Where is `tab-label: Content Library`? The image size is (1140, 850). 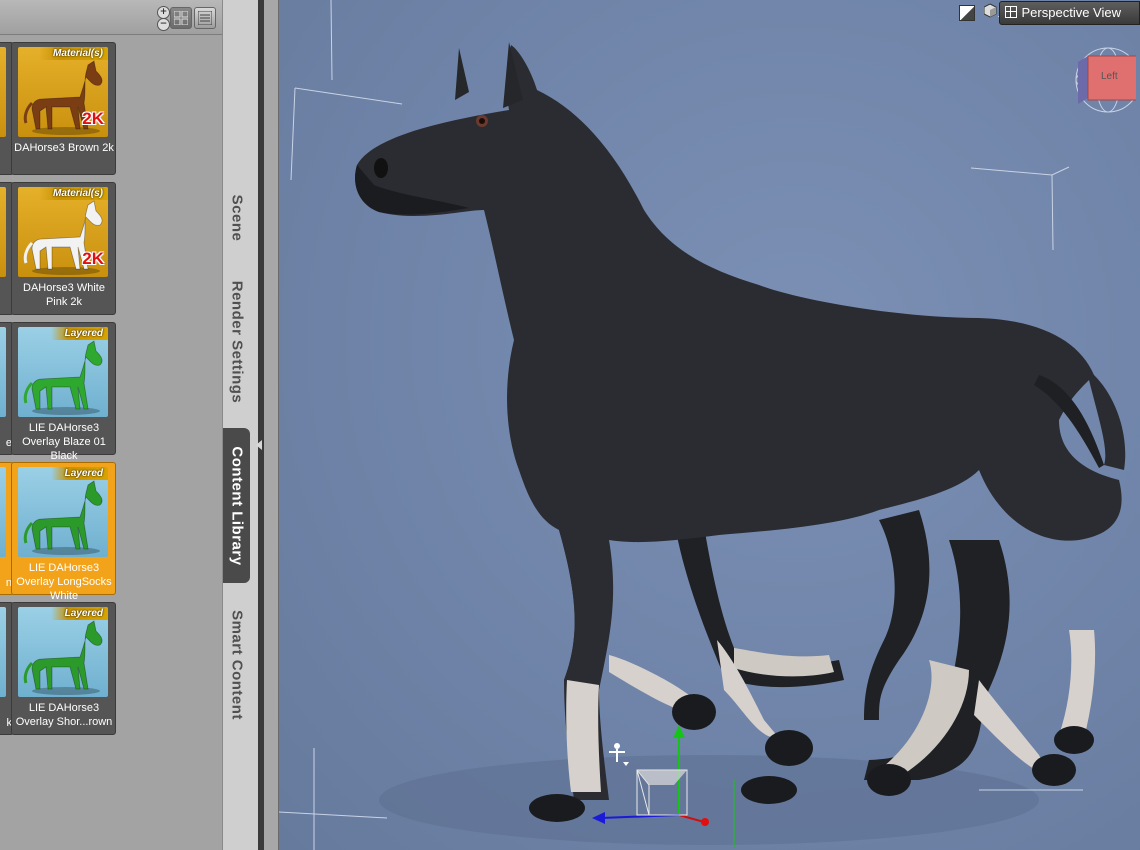 tab-label: Content Library is located at coordinates (236, 505).